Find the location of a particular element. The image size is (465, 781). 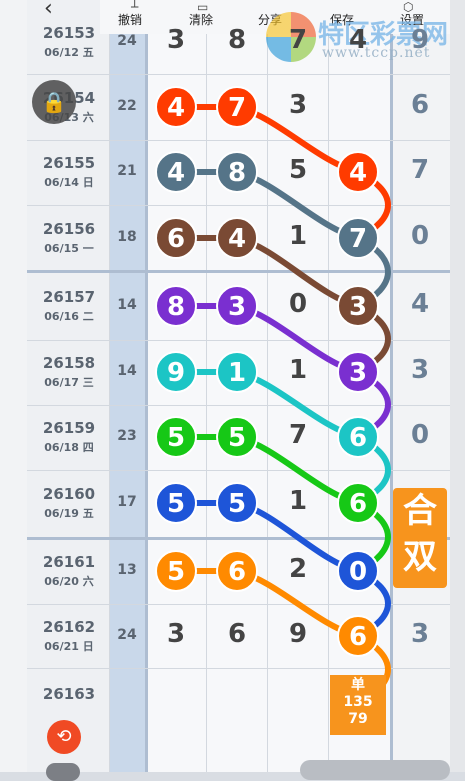

issue-number: 26156 is located at coordinates (69, 229).